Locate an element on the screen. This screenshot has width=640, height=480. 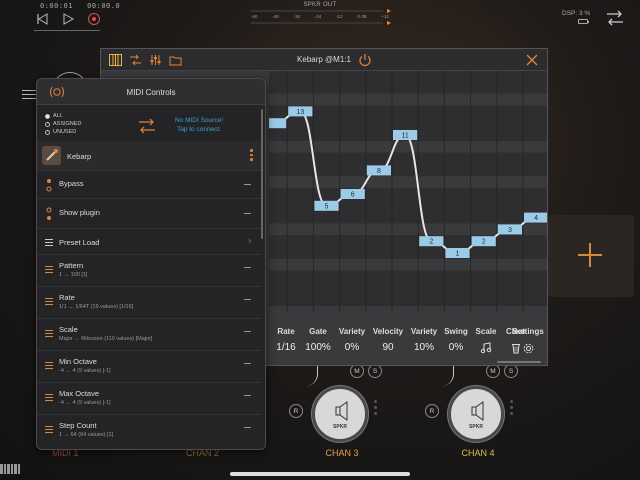
control-value: 90 is located at coordinates (388, 347).